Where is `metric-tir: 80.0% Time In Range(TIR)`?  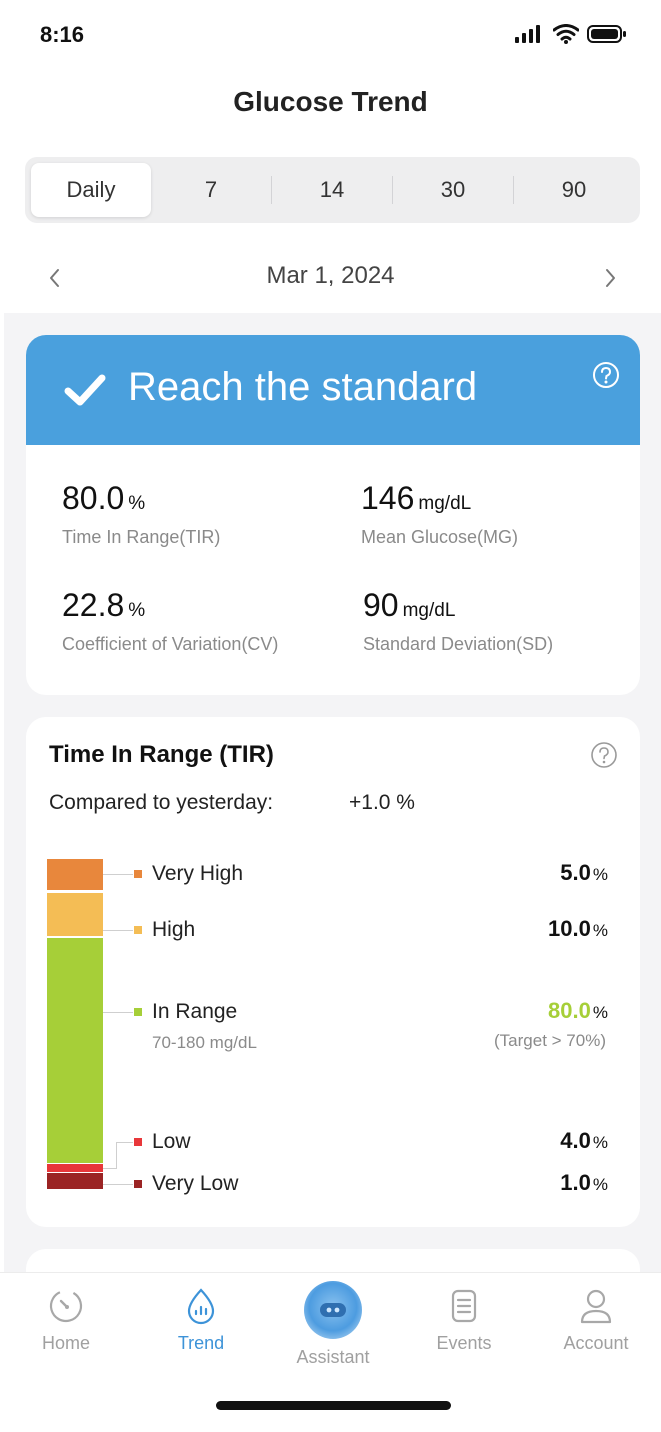
metric-tir: 80.0% Time In Range(TIR) is located at coordinates (141, 514).